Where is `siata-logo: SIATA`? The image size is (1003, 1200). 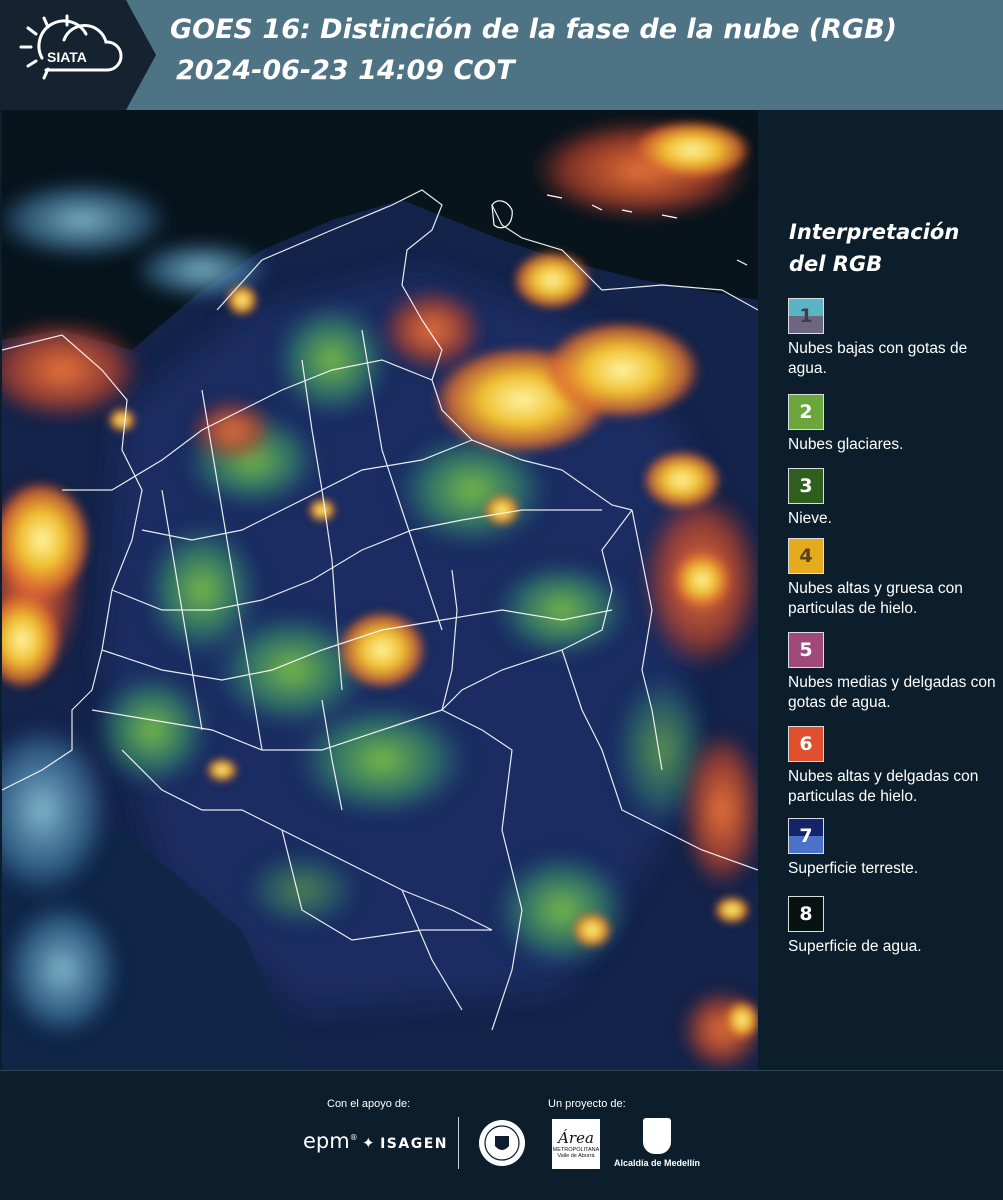
siata-logo: SIATA is located at coordinates (78, 55).